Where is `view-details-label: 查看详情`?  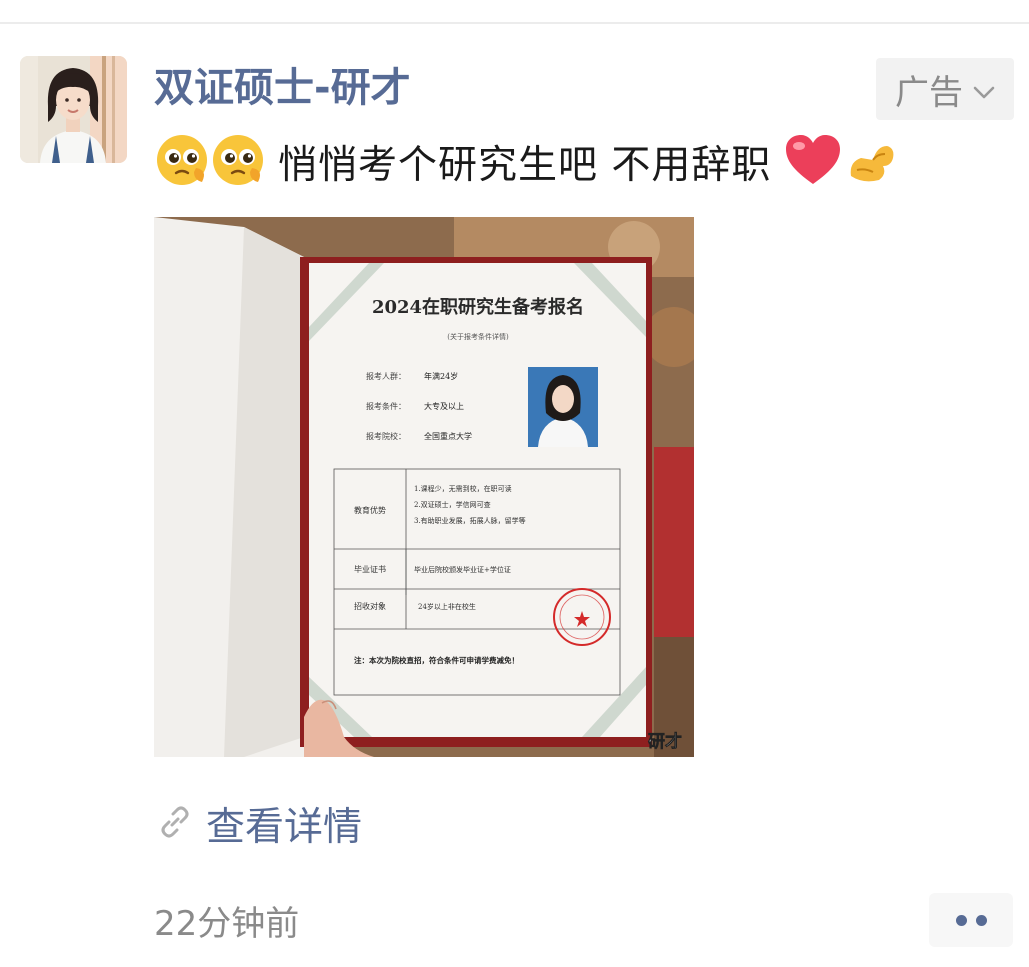 view-details-label: 查看详情 is located at coordinates (284, 827).